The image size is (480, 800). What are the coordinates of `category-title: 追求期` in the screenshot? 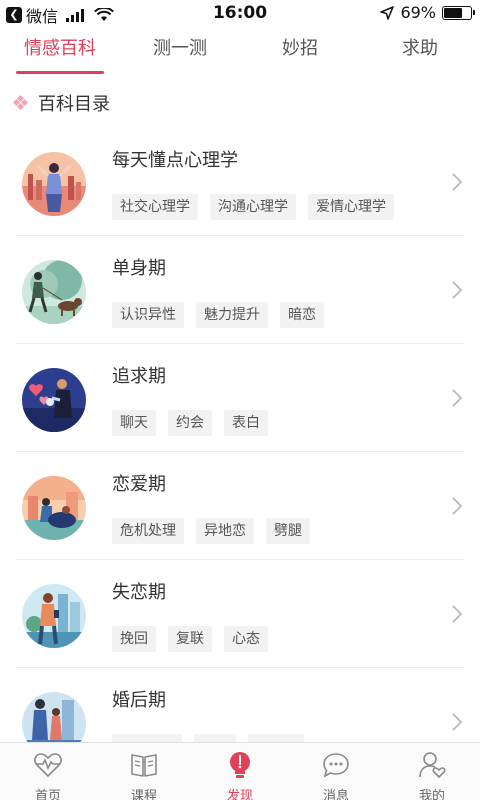 It's located at (139, 376).